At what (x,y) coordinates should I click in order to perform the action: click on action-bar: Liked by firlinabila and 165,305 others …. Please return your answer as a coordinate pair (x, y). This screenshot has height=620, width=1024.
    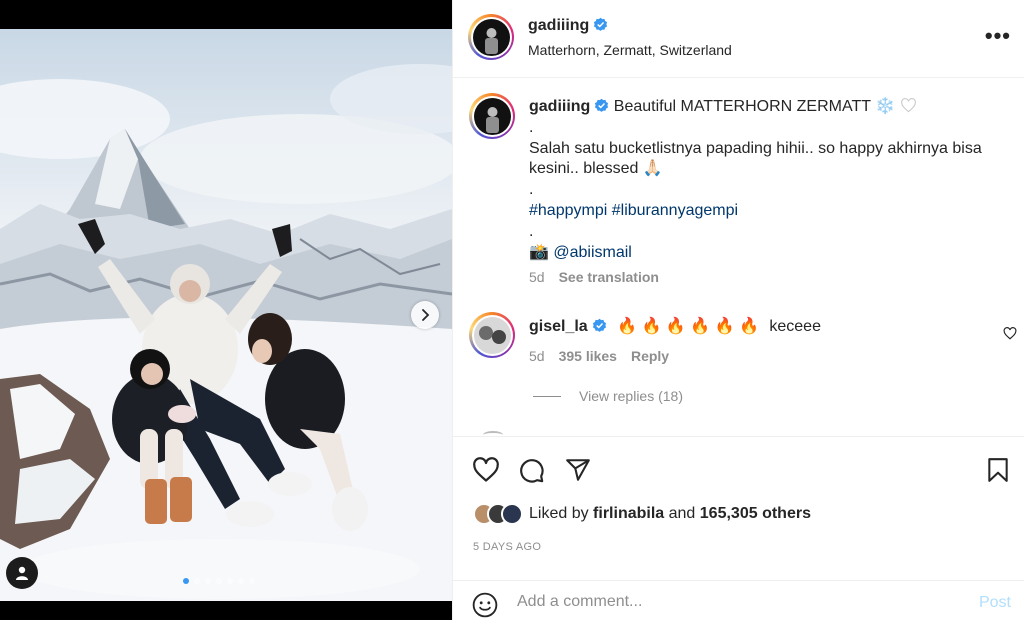
    Looking at the image, I should click on (738, 494).